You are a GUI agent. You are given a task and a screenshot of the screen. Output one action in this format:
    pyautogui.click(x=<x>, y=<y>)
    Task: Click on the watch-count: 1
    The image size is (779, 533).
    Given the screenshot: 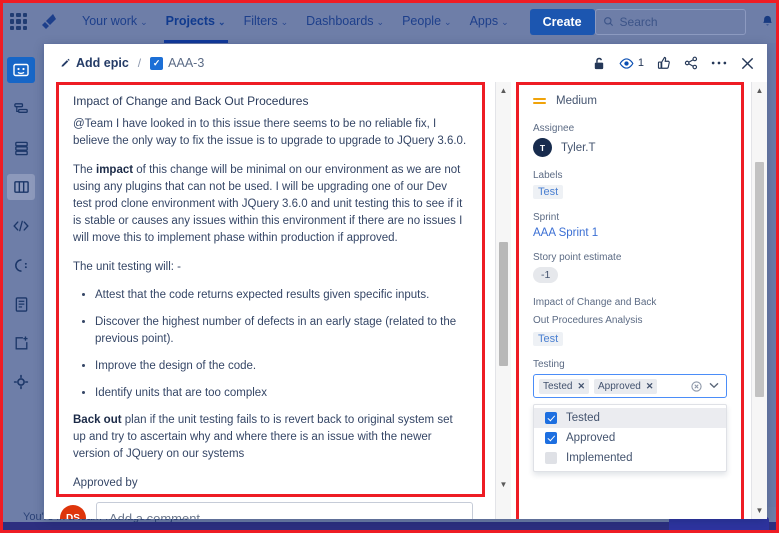 What is the action you would take?
    pyautogui.click(x=640, y=63)
    